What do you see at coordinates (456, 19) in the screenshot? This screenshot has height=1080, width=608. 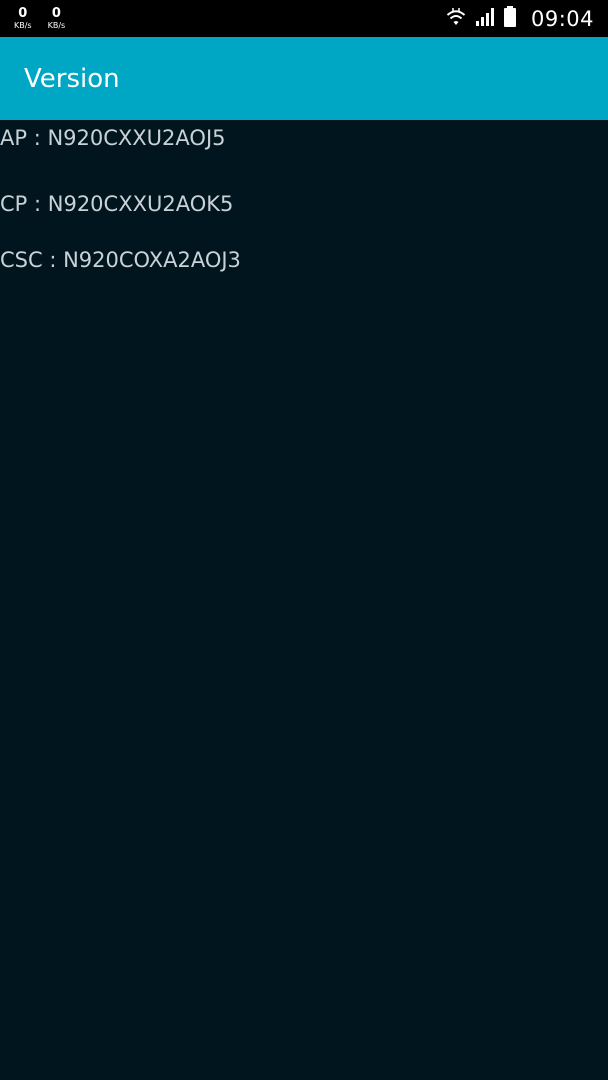 I see `wifi-icon` at bounding box center [456, 19].